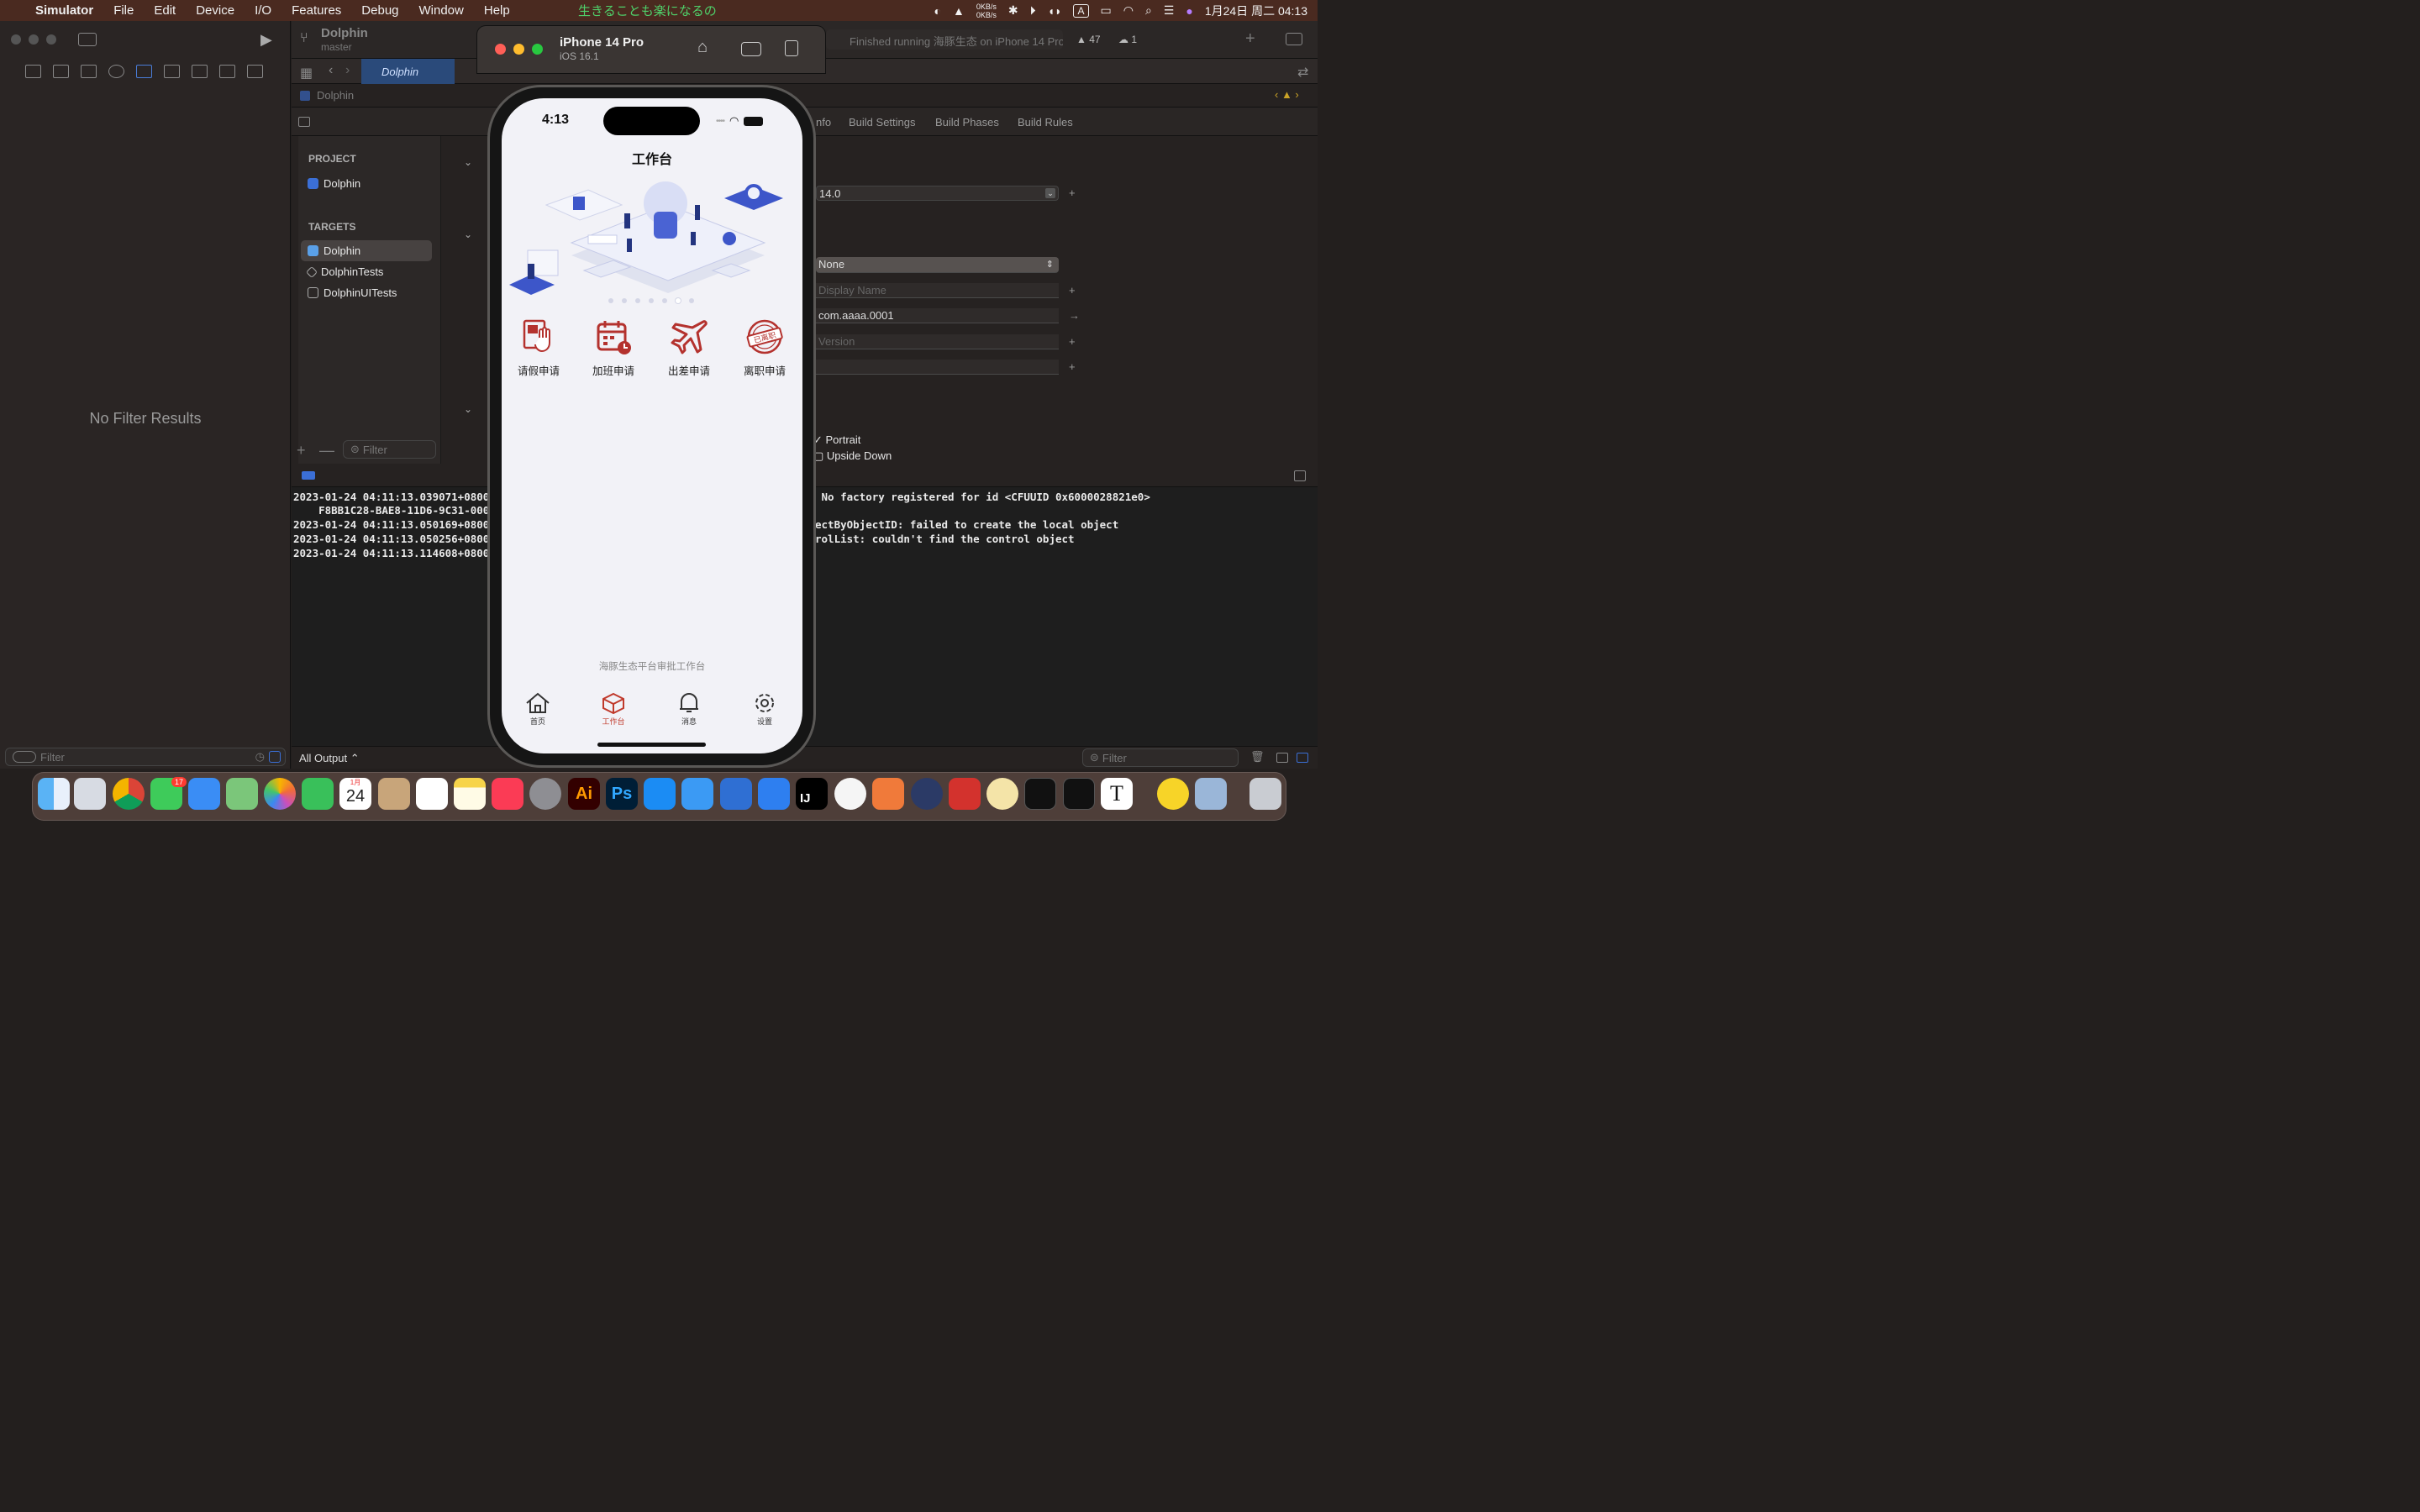  Describe the element at coordinates (1250, 39) in the screenshot. I see `add-library-icon: +` at that location.